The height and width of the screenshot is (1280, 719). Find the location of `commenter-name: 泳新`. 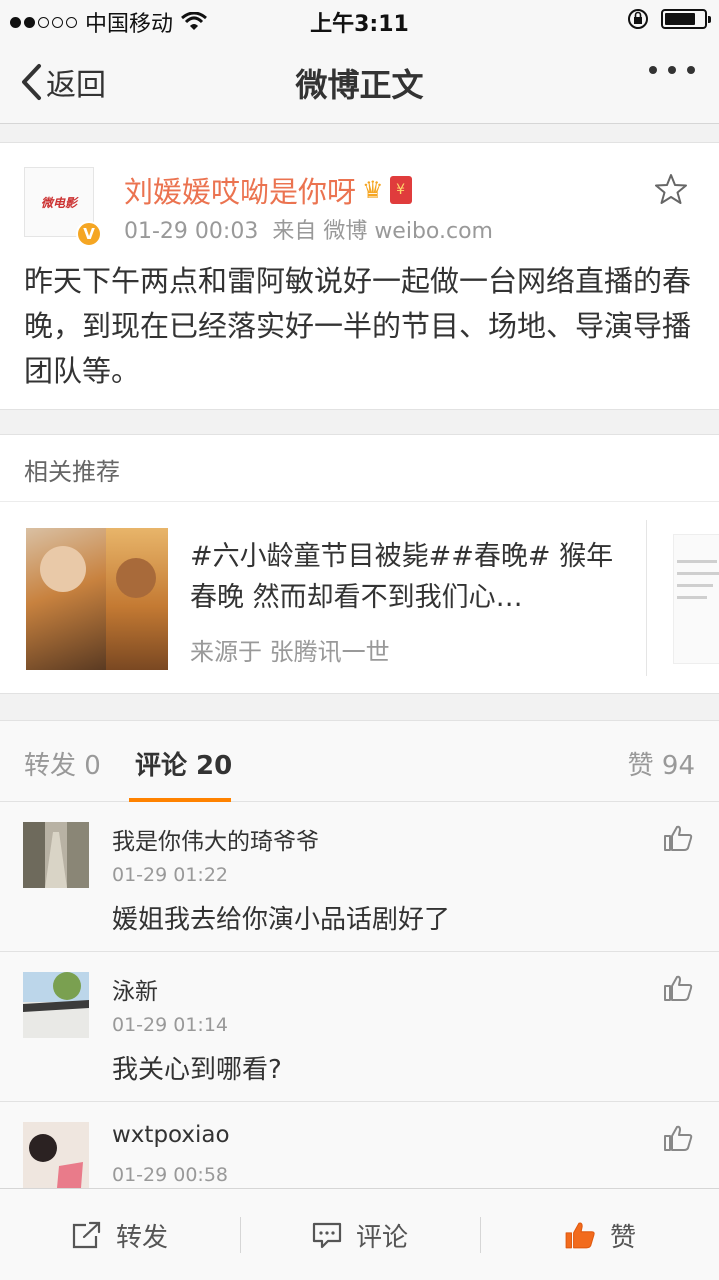

commenter-name: 泳新 is located at coordinates (135, 989).